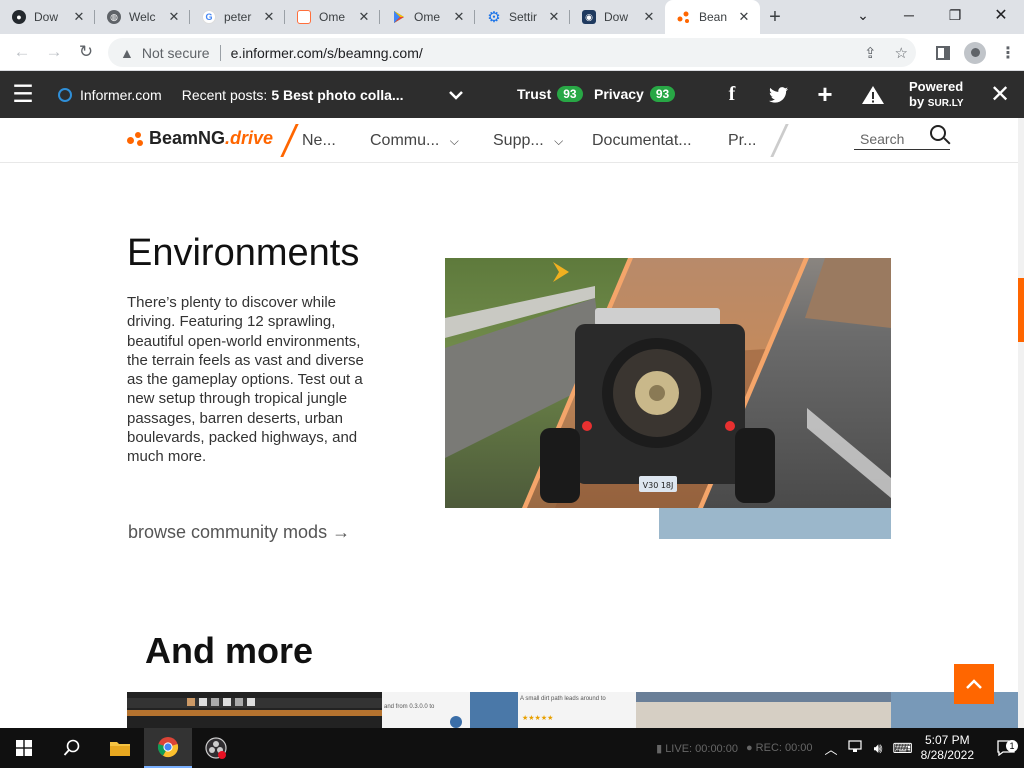 The image size is (1024, 768). What do you see at coordinates (863, 15) in the screenshot?
I see `tab-search-icon: ⌄` at bounding box center [863, 15].